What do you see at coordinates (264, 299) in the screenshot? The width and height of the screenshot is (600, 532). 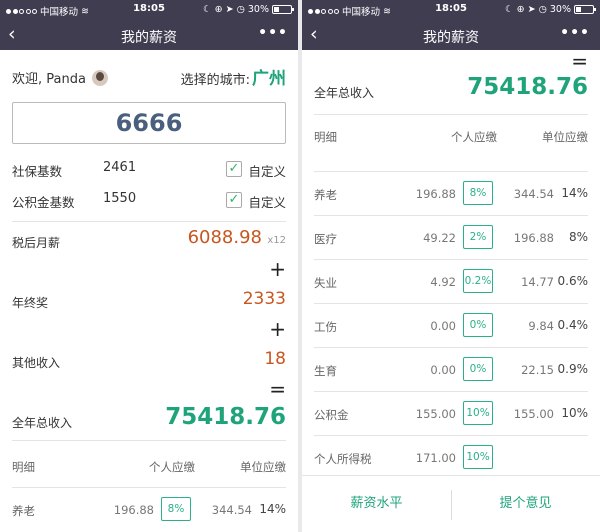 I see `bonus-value: 2333` at bounding box center [264, 299].